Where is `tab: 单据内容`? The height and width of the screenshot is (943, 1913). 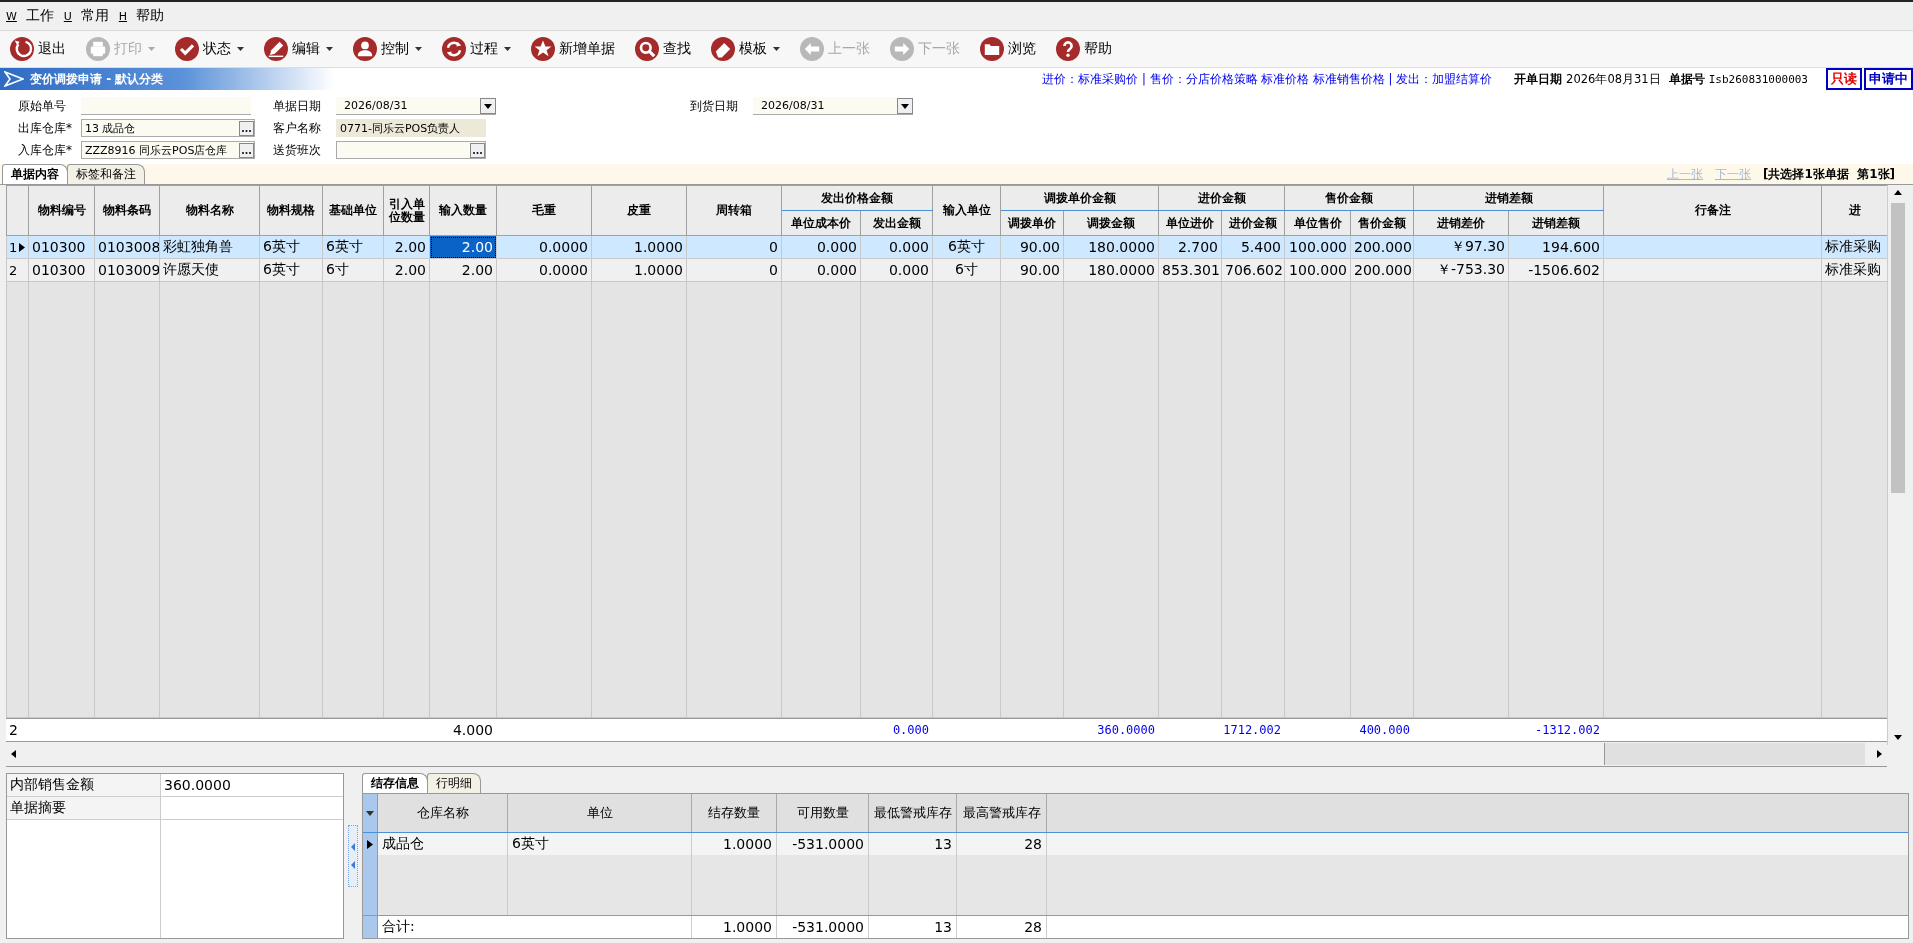
tab: 单据内容 is located at coordinates (35, 174).